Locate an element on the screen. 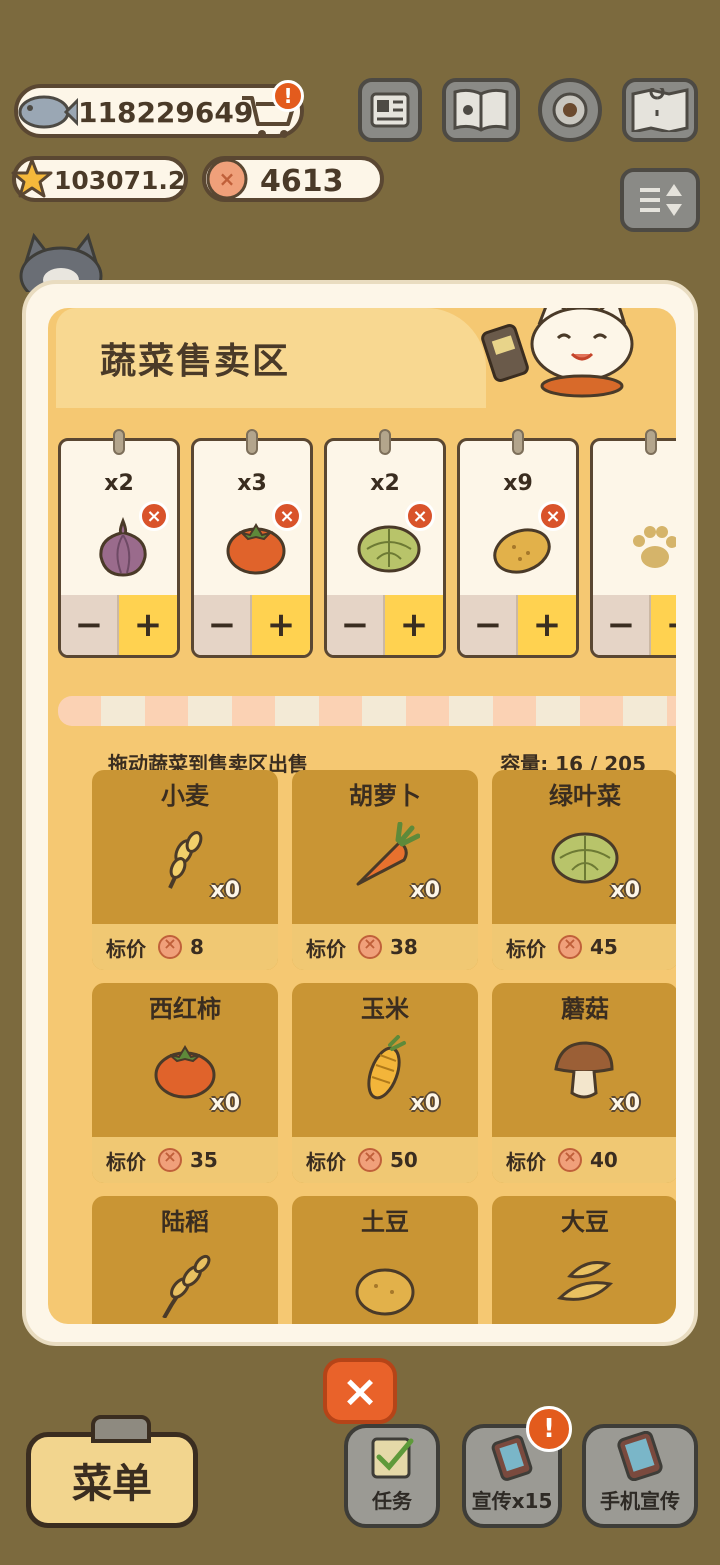  veg-card-corn: 玉米 x0 标价 50 is located at coordinates (385, 1083).